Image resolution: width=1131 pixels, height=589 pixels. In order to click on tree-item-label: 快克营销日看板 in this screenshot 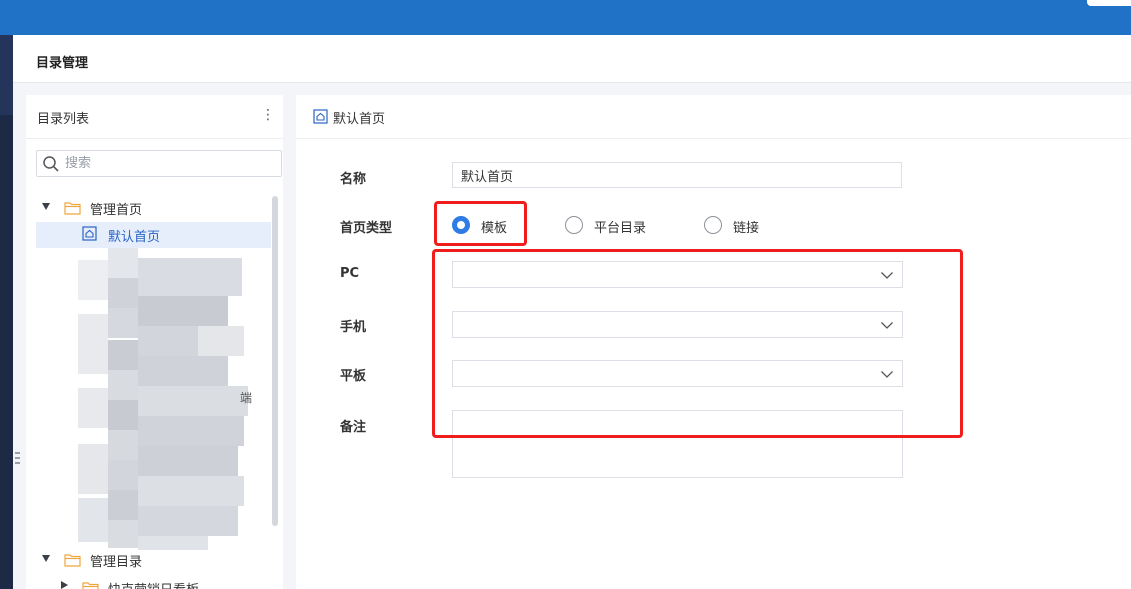, I will do `click(153, 584)`.